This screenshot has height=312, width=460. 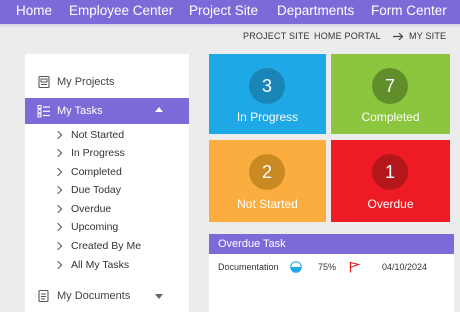 What do you see at coordinates (267, 86) in the screenshot?
I see `tile-count: 3` at bounding box center [267, 86].